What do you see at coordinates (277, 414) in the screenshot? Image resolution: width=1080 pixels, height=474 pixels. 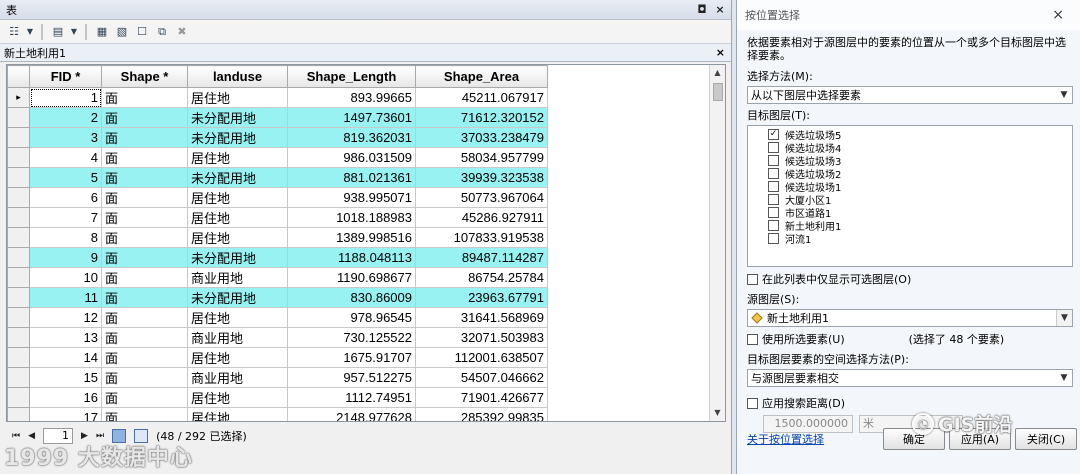 I see `table-row: 17 面居住地 2148.977628 285392.99835` at bounding box center [277, 414].